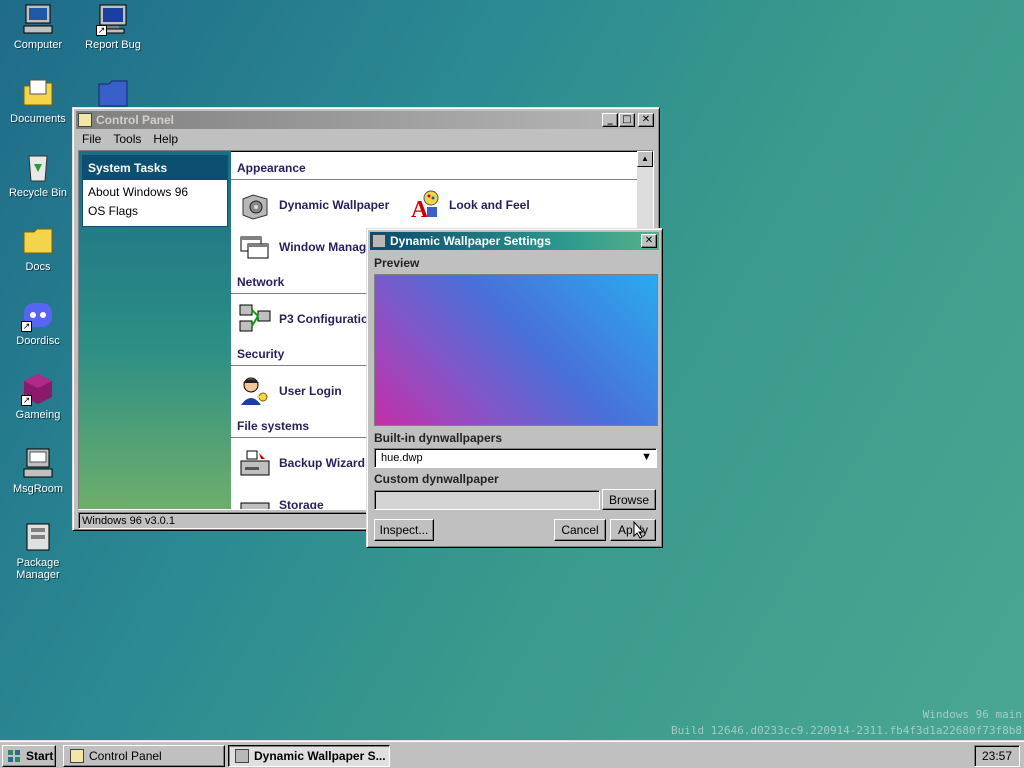 The height and width of the screenshot is (768, 1024). What do you see at coordinates (38, 19) in the screenshot?
I see `computer-icon` at bounding box center [38, 19].